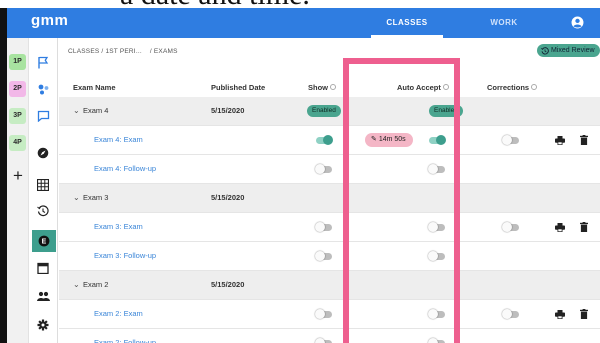  Describe the element at coordinates (446, 111) in the screenshot. I see `auto-accept-enabled-badge: Enabled` at that location.